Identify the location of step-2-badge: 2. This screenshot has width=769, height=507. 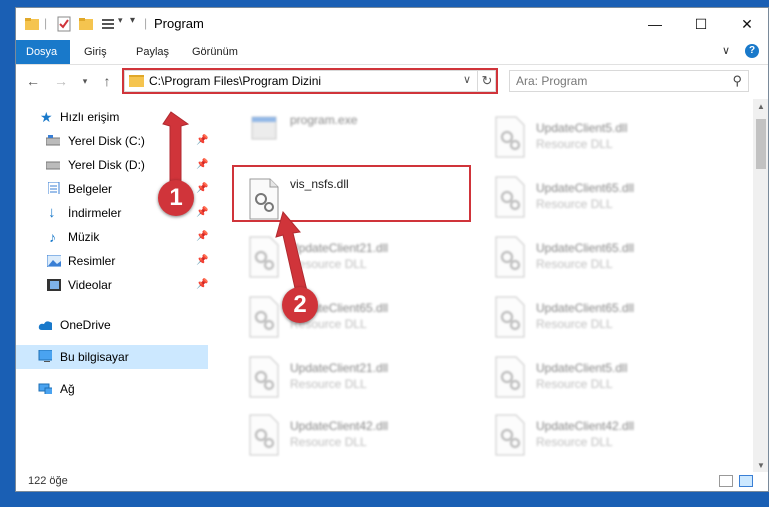
(300, 305).